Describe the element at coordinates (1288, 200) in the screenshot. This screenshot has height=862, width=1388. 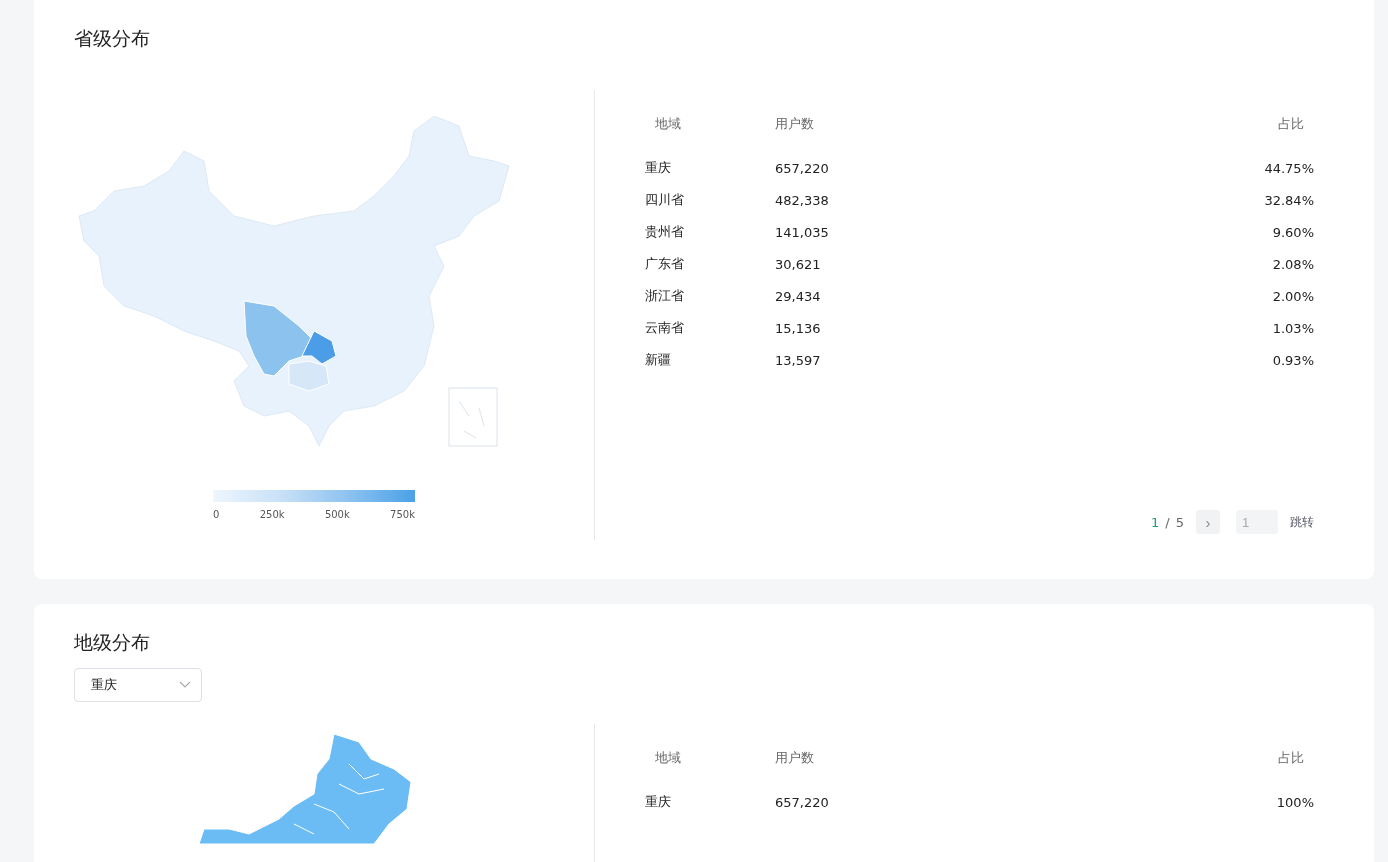
I see `table-cell-text: 32.84%` at that location.